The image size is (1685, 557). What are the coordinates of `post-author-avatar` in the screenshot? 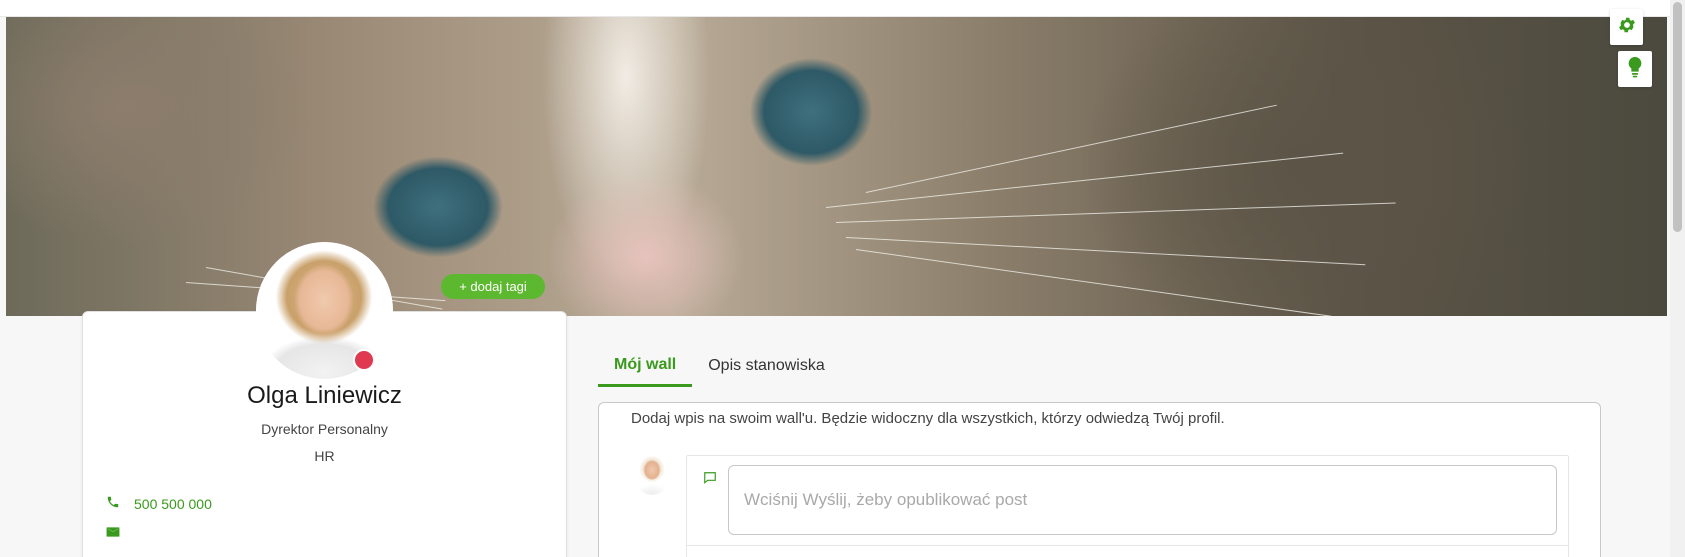 It's located at (652, 474).